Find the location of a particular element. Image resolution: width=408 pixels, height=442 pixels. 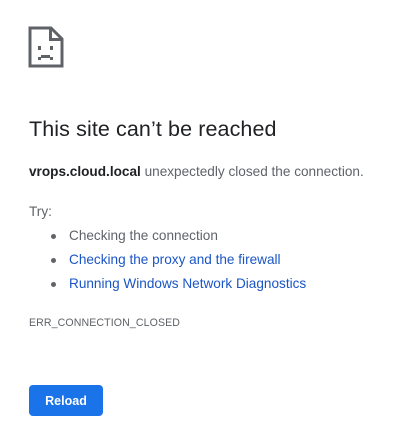

try-label: Try: is located at coordinates (40, 211).